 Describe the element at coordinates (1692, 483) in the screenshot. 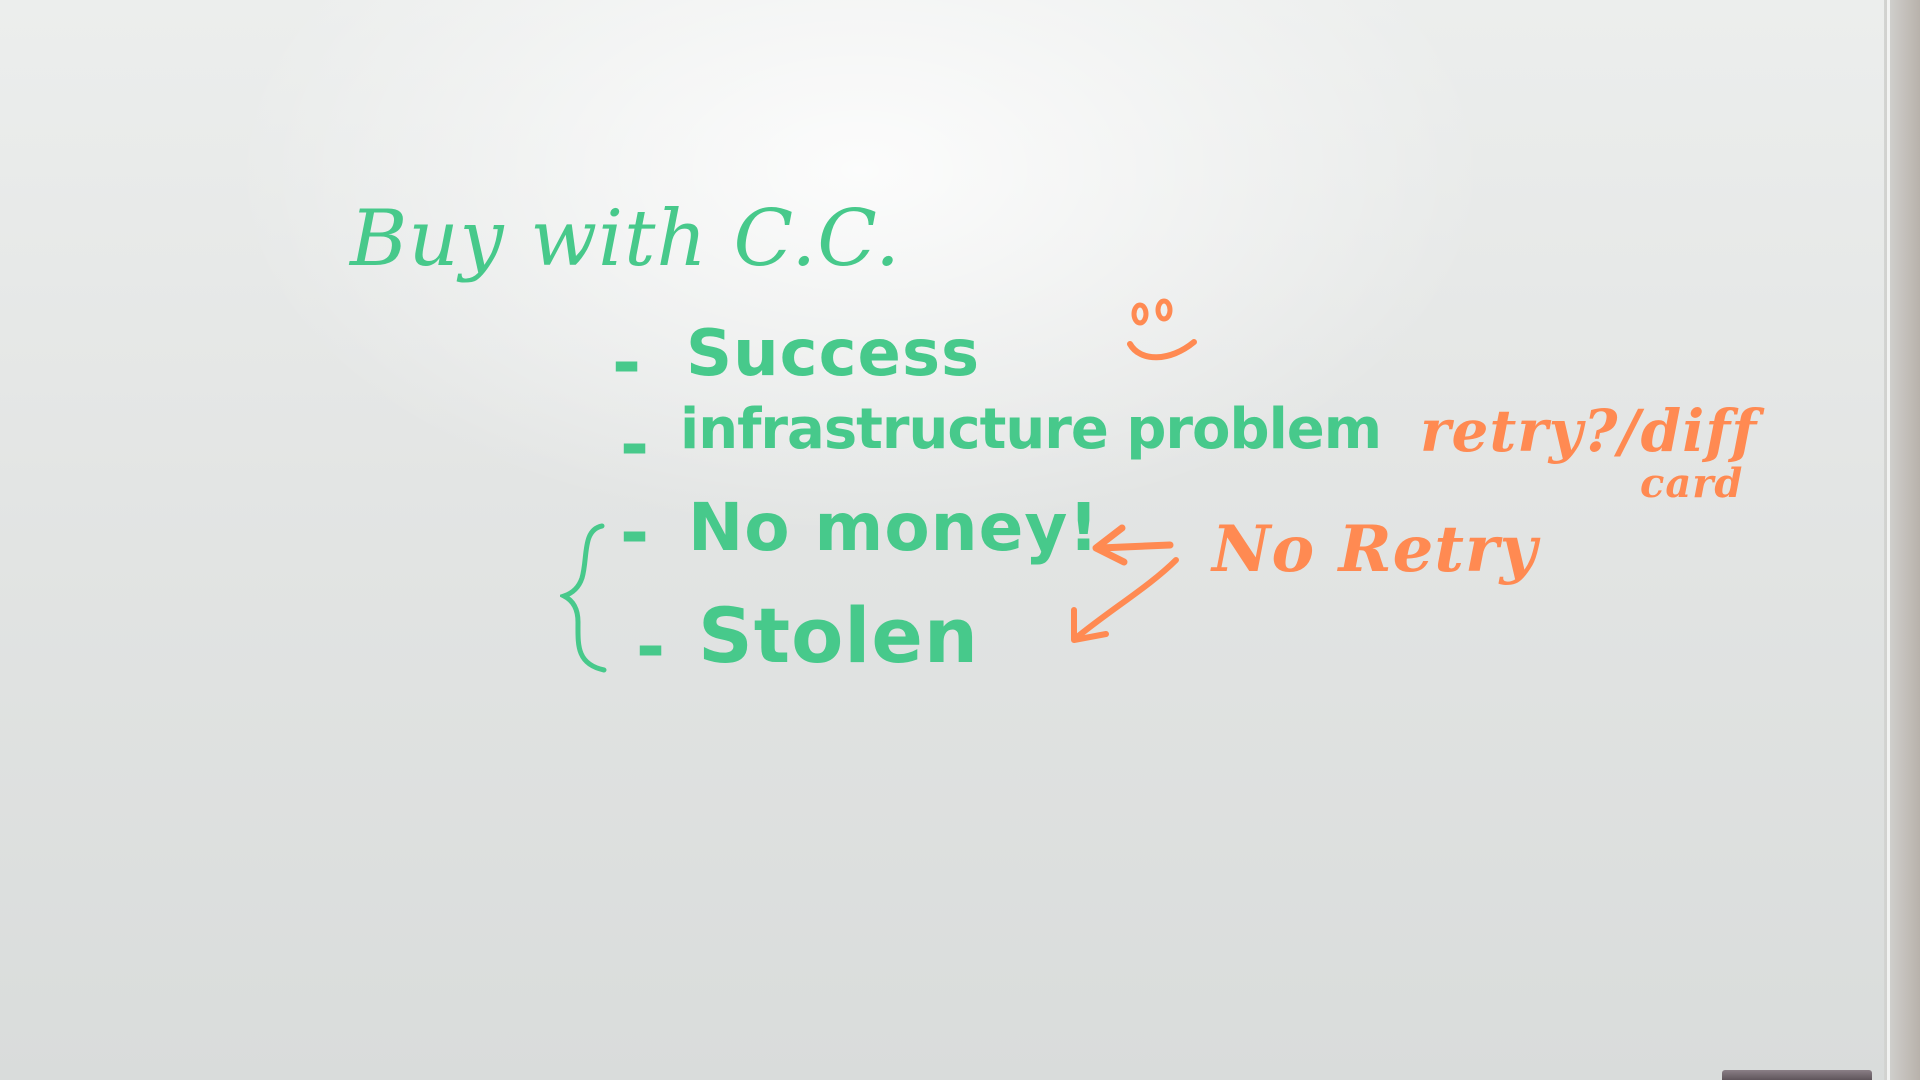

I see `card-annotation: card` at that location.